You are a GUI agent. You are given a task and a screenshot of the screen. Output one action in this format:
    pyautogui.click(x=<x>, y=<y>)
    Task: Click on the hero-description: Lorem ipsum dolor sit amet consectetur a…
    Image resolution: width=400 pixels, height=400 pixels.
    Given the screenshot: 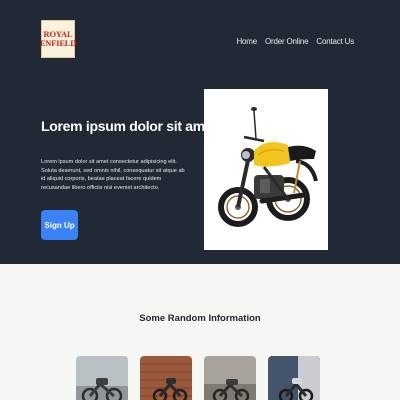 What is the action you would take?
    pyautogui.click(x=113, y=175)
    